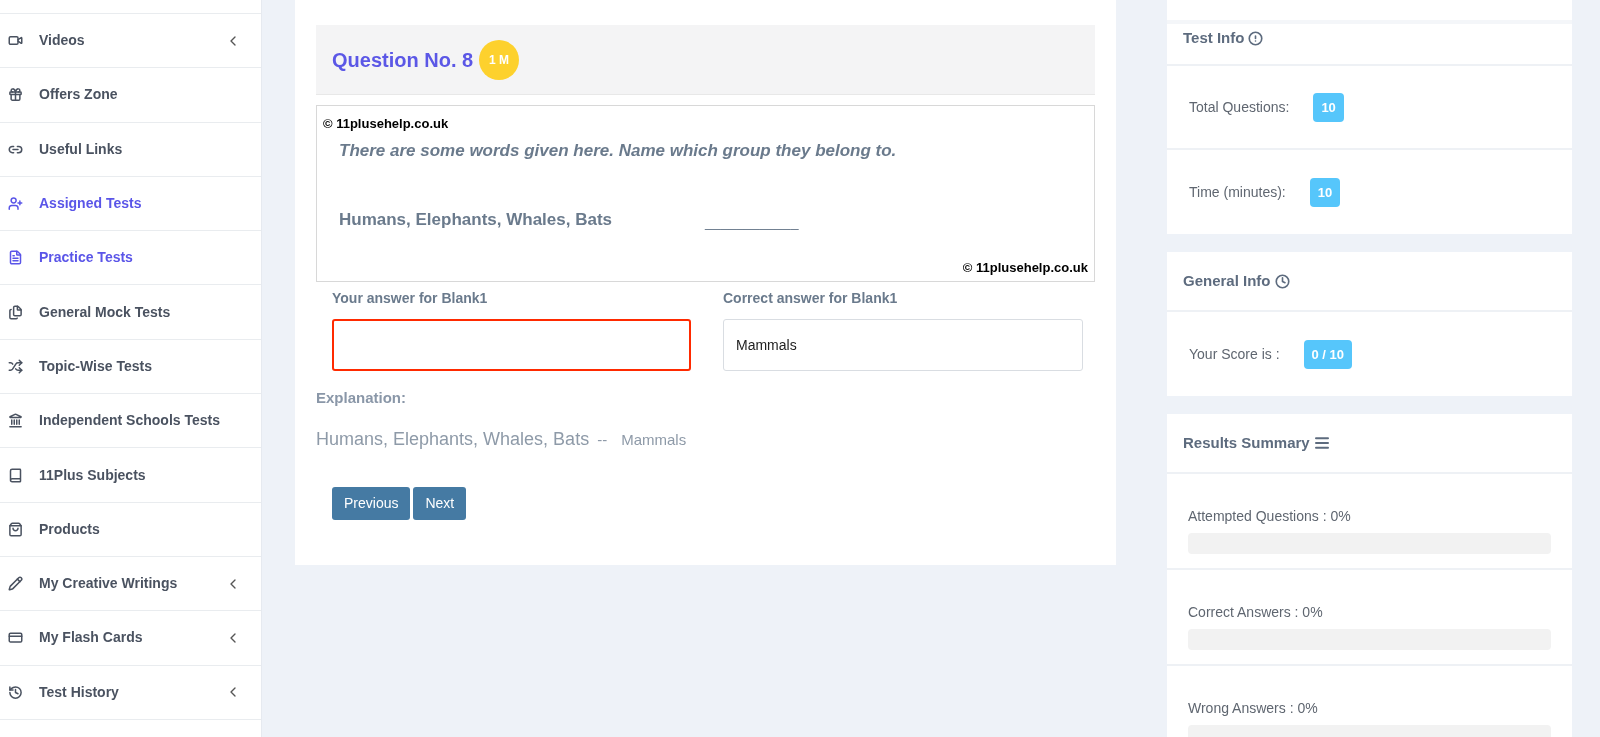 This screenshot has width=1600, height=737. What do you see at coordinates (1234, 354) in the screenshot?
I see `info-label: Your Score is :` at bounding box center [1234, 354].